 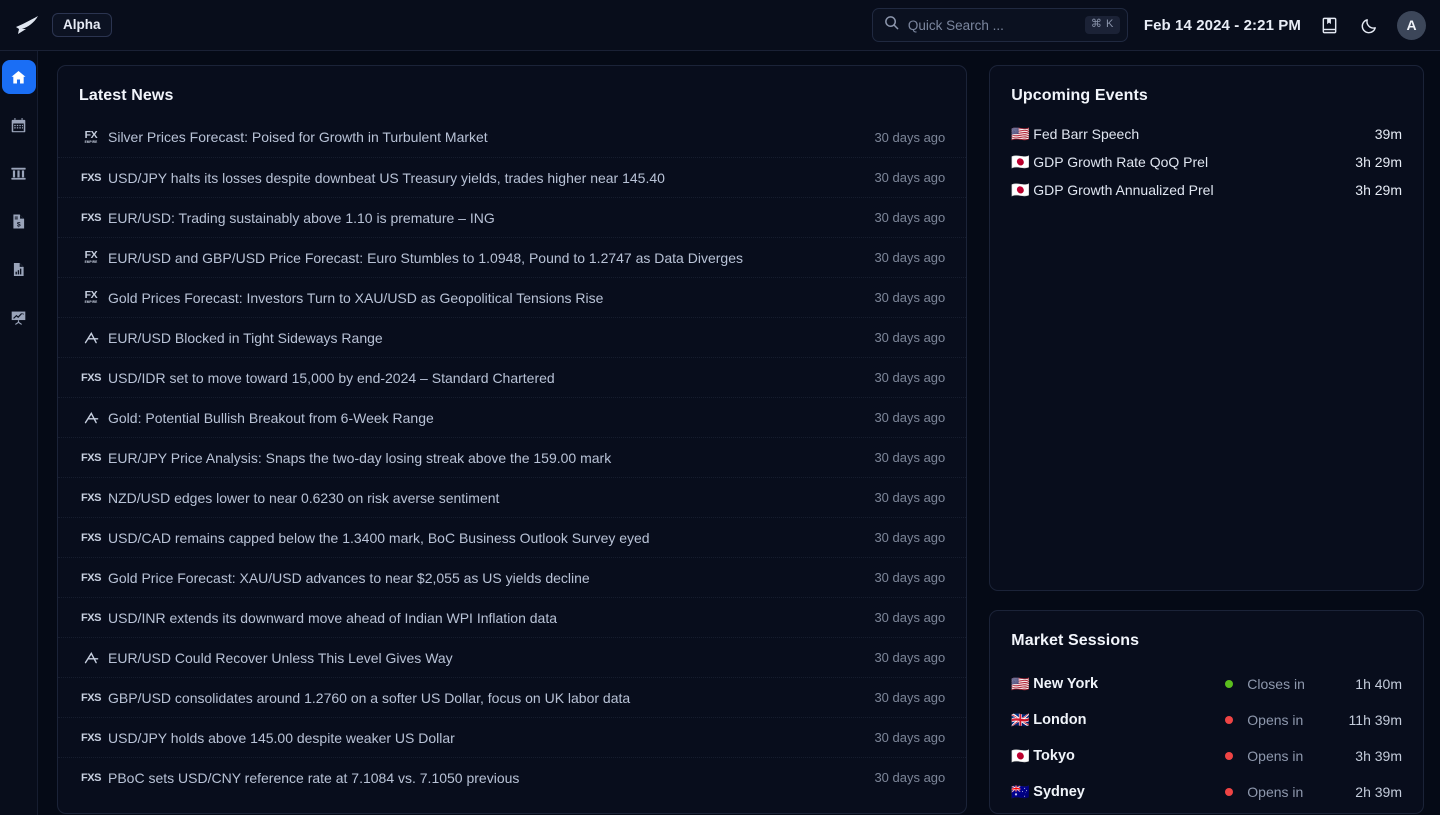 What do you see at coordinates (1102, 25) in the screenshot?
I see `search-shortcut-badge: ⌘ K` at bounding box center [1102, 25].